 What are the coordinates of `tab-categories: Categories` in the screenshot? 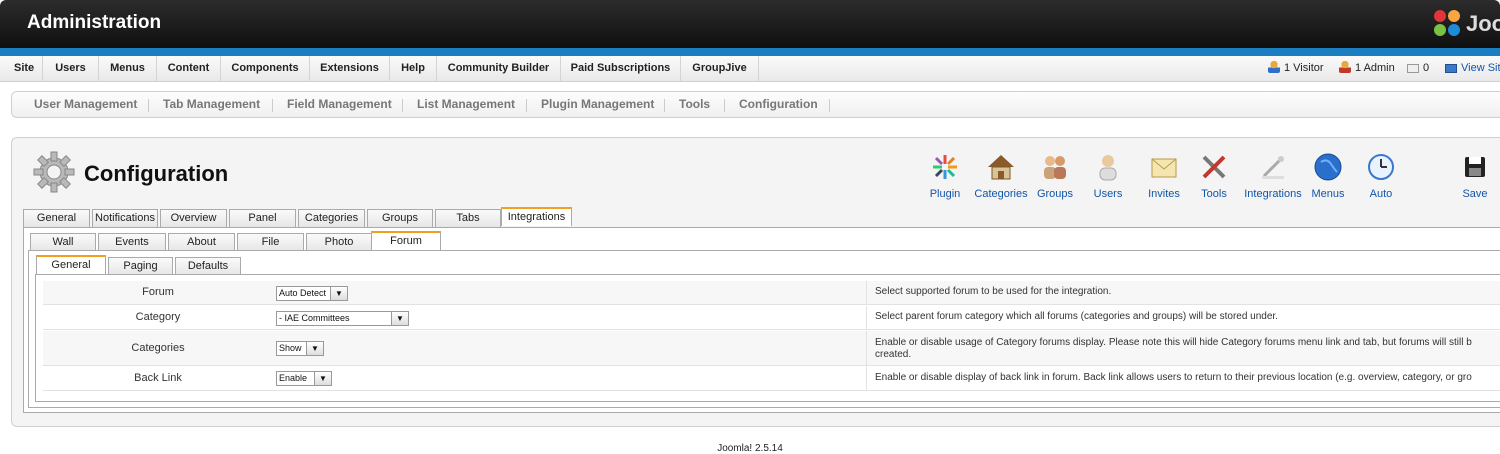 It's located at (331, 218).